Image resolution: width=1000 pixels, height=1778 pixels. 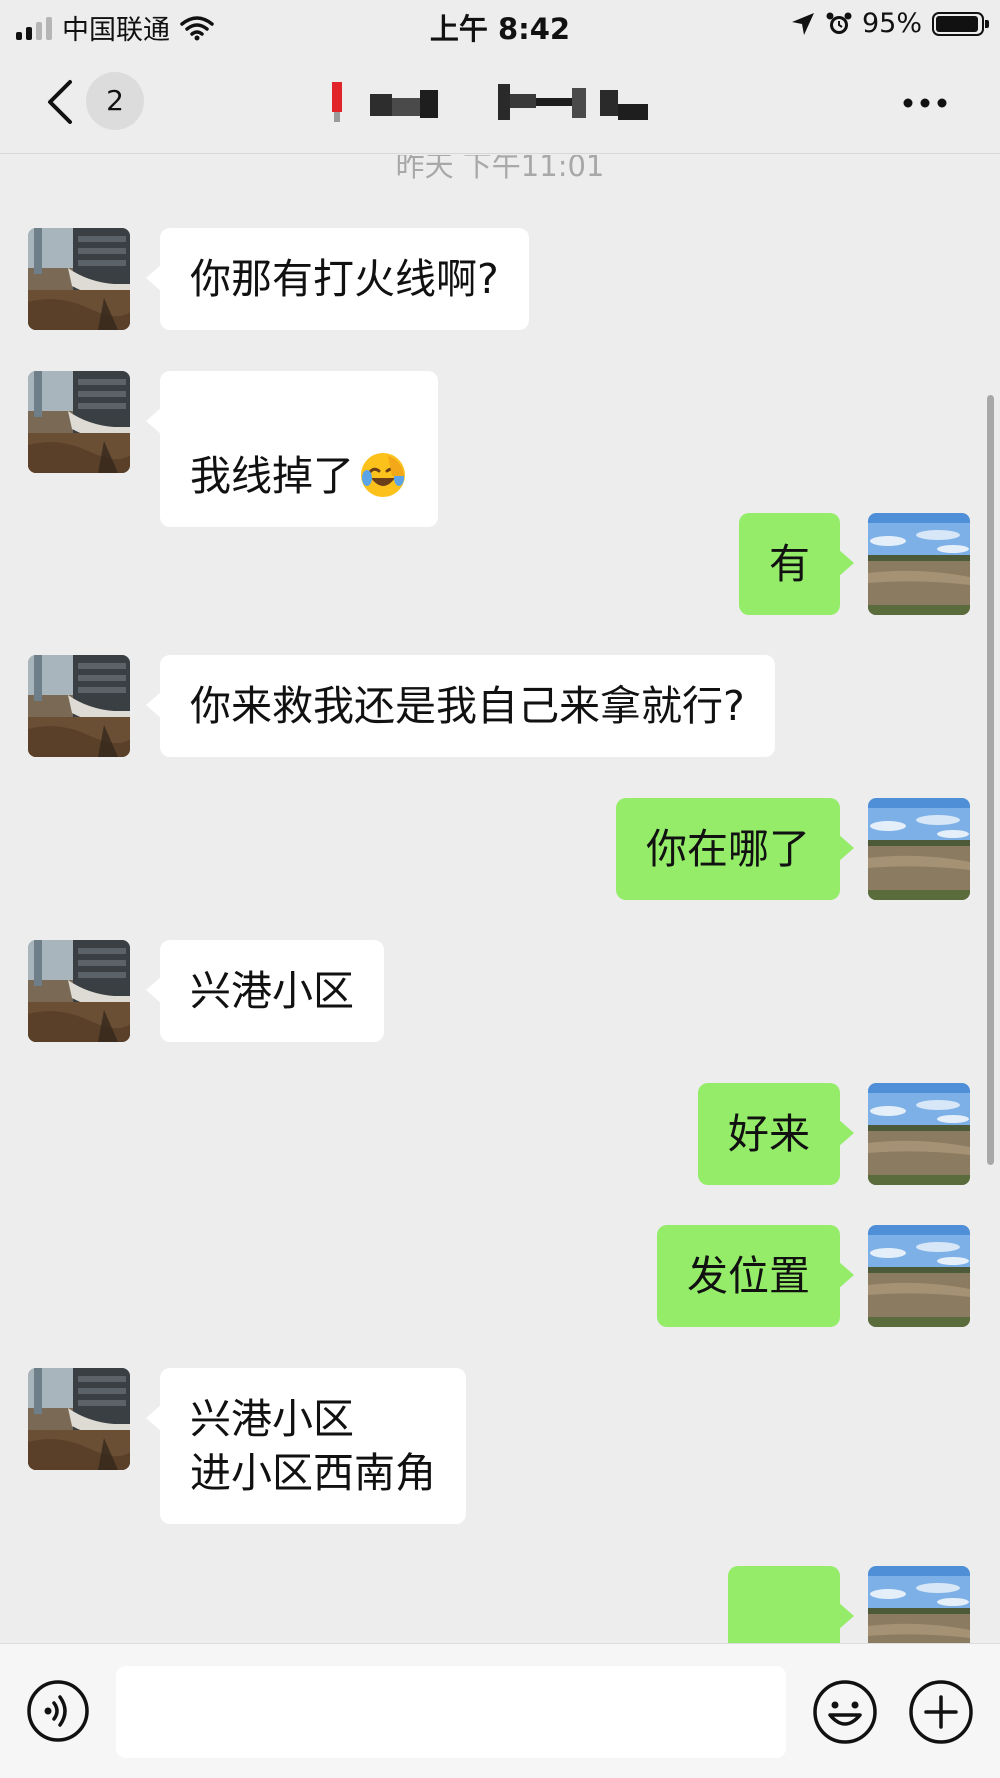 I want to click on back-button, so click(x=60, y=102).